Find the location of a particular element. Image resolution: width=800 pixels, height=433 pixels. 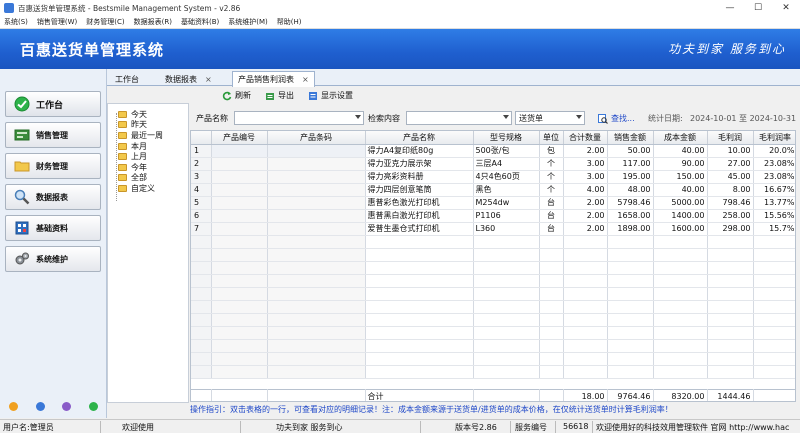

menu-maintenance: 系统维护(M) is located at coordinates (248, 22).